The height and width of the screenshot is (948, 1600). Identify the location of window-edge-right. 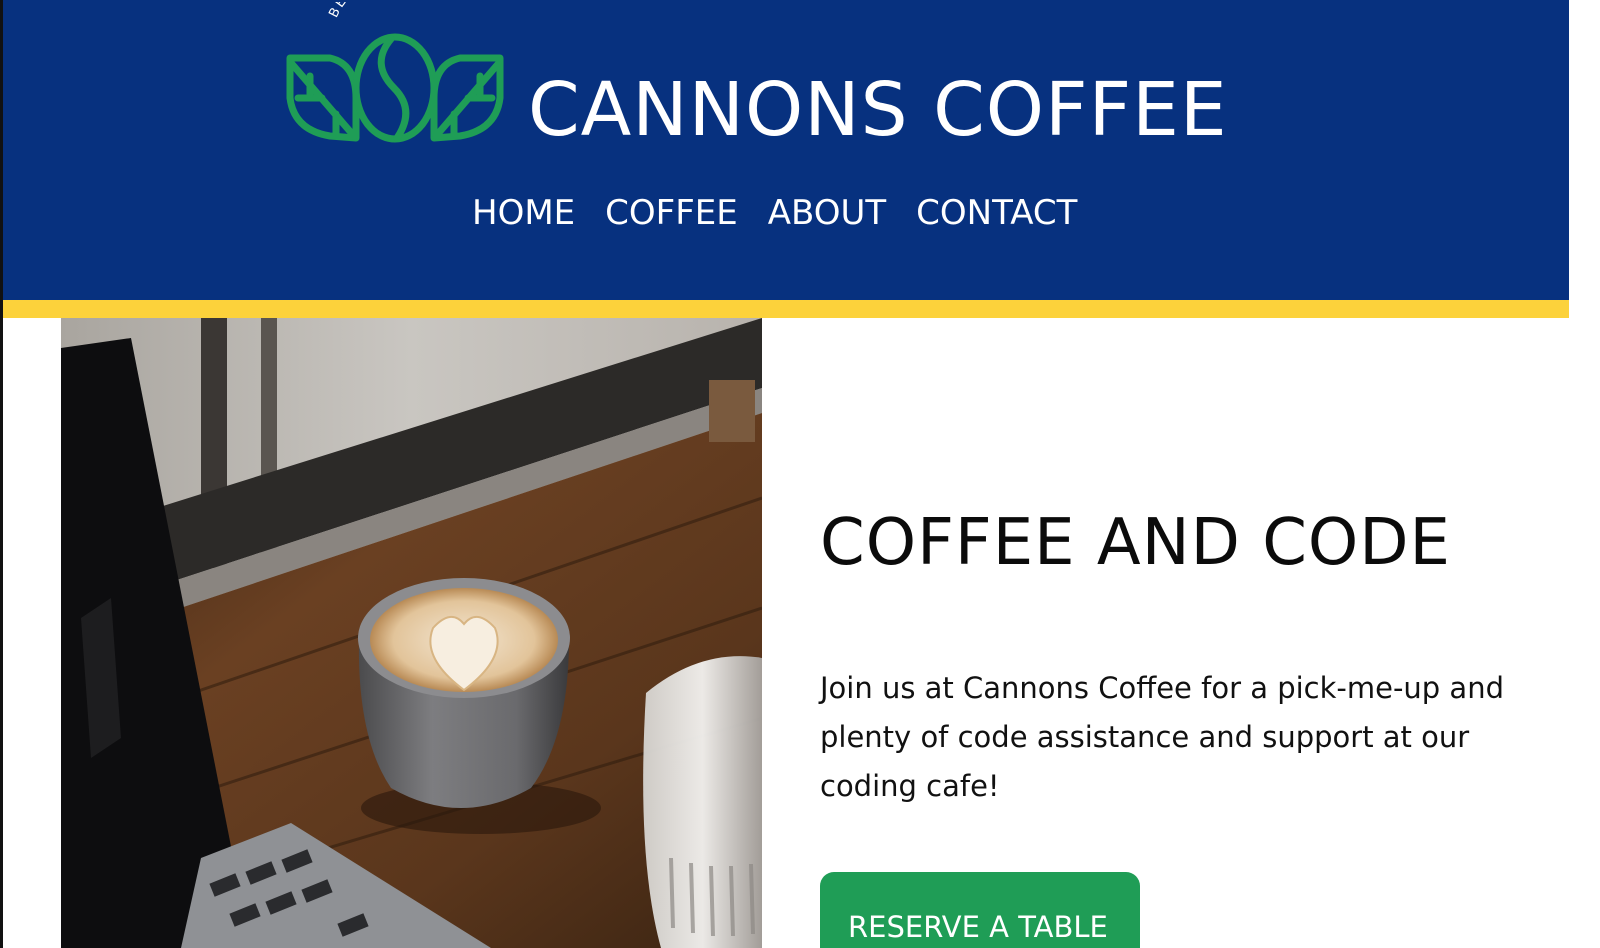
(1584, 474).